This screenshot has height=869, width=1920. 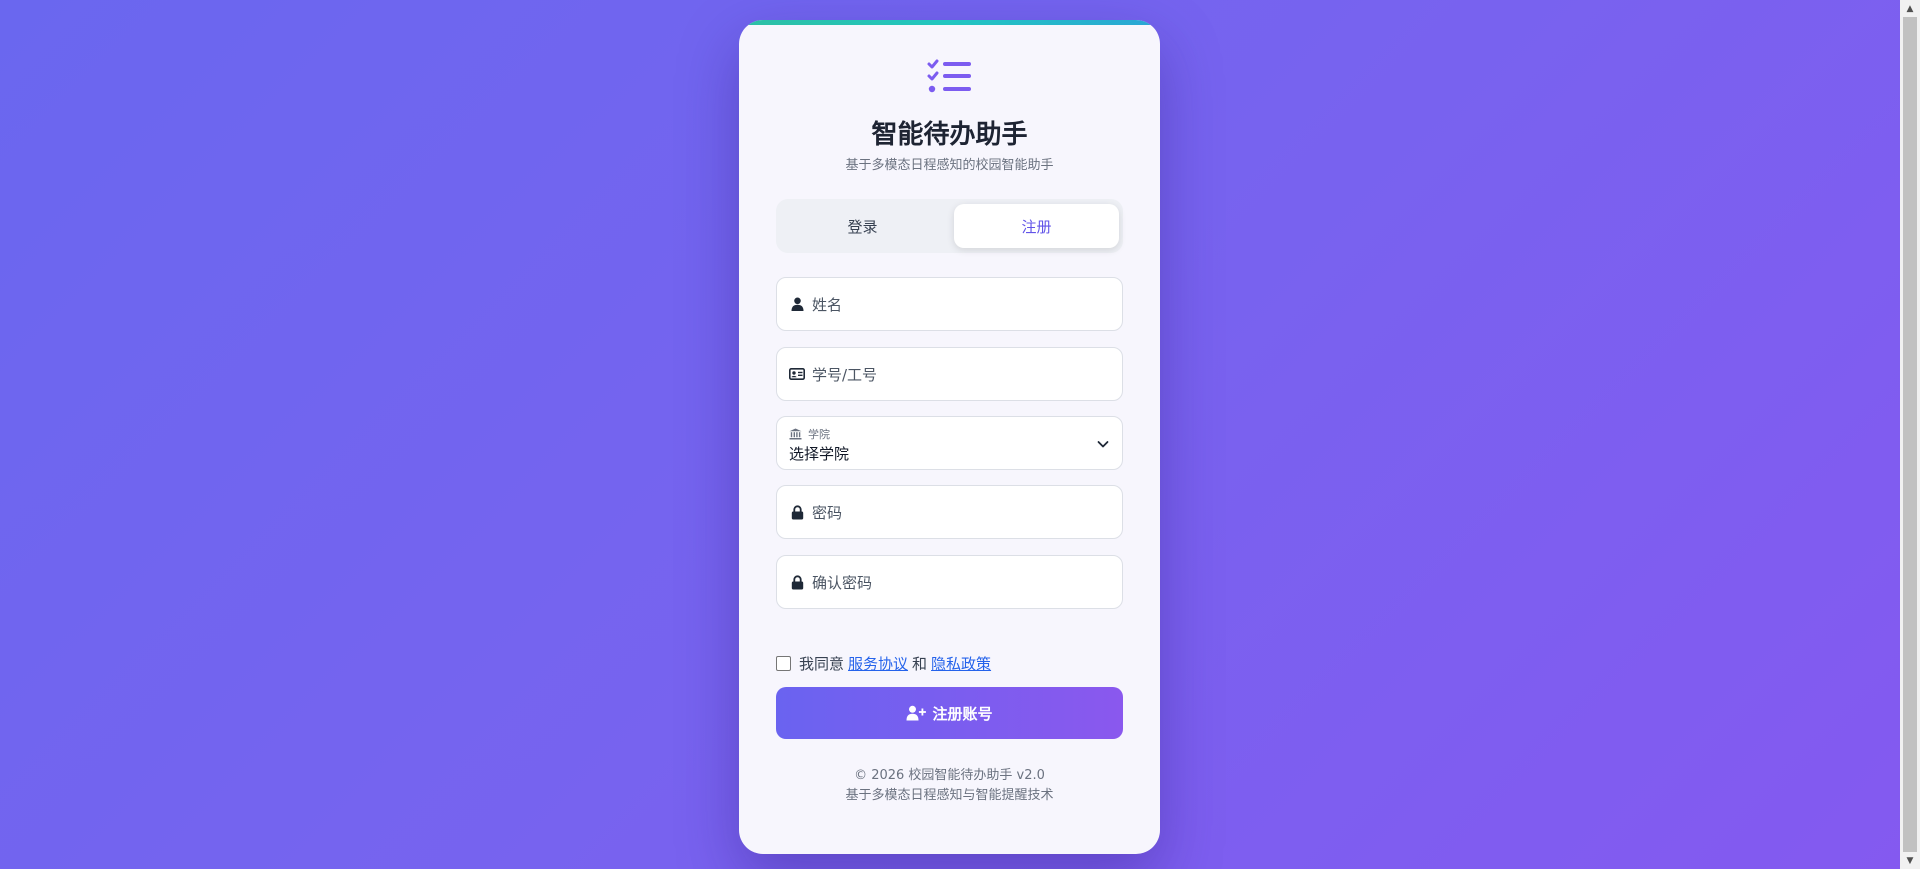 I want to click on checklist-logo-icon, so click(x=950, y=78).